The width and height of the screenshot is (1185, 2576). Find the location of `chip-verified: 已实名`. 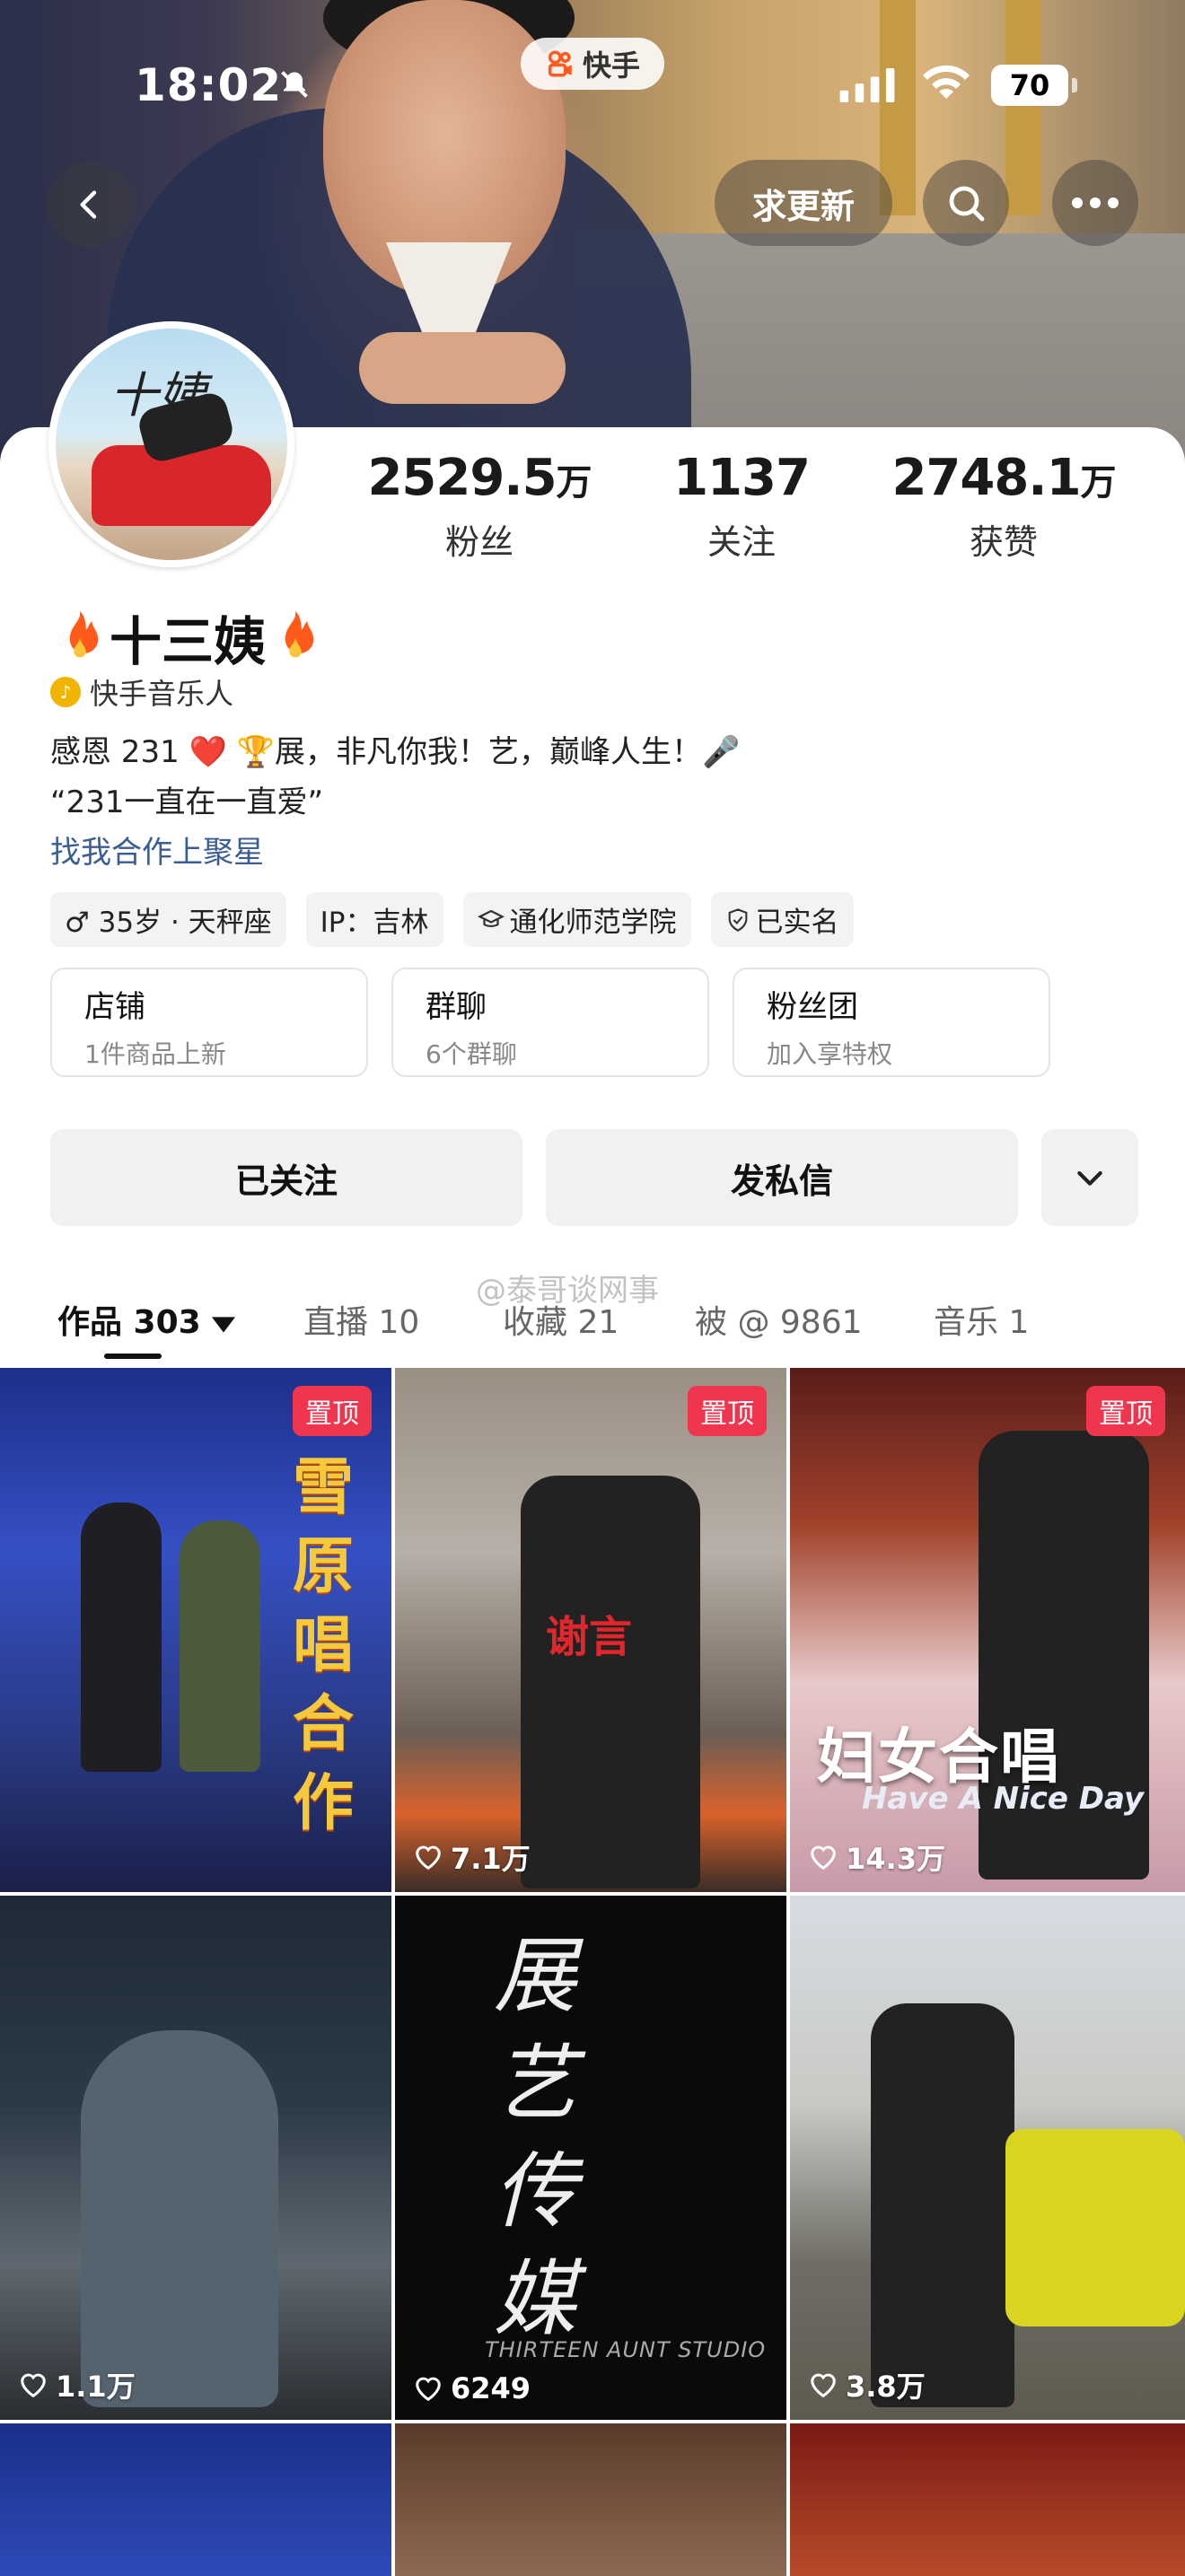

chip-verified: 已实名 is located at coordinates (782, 920).